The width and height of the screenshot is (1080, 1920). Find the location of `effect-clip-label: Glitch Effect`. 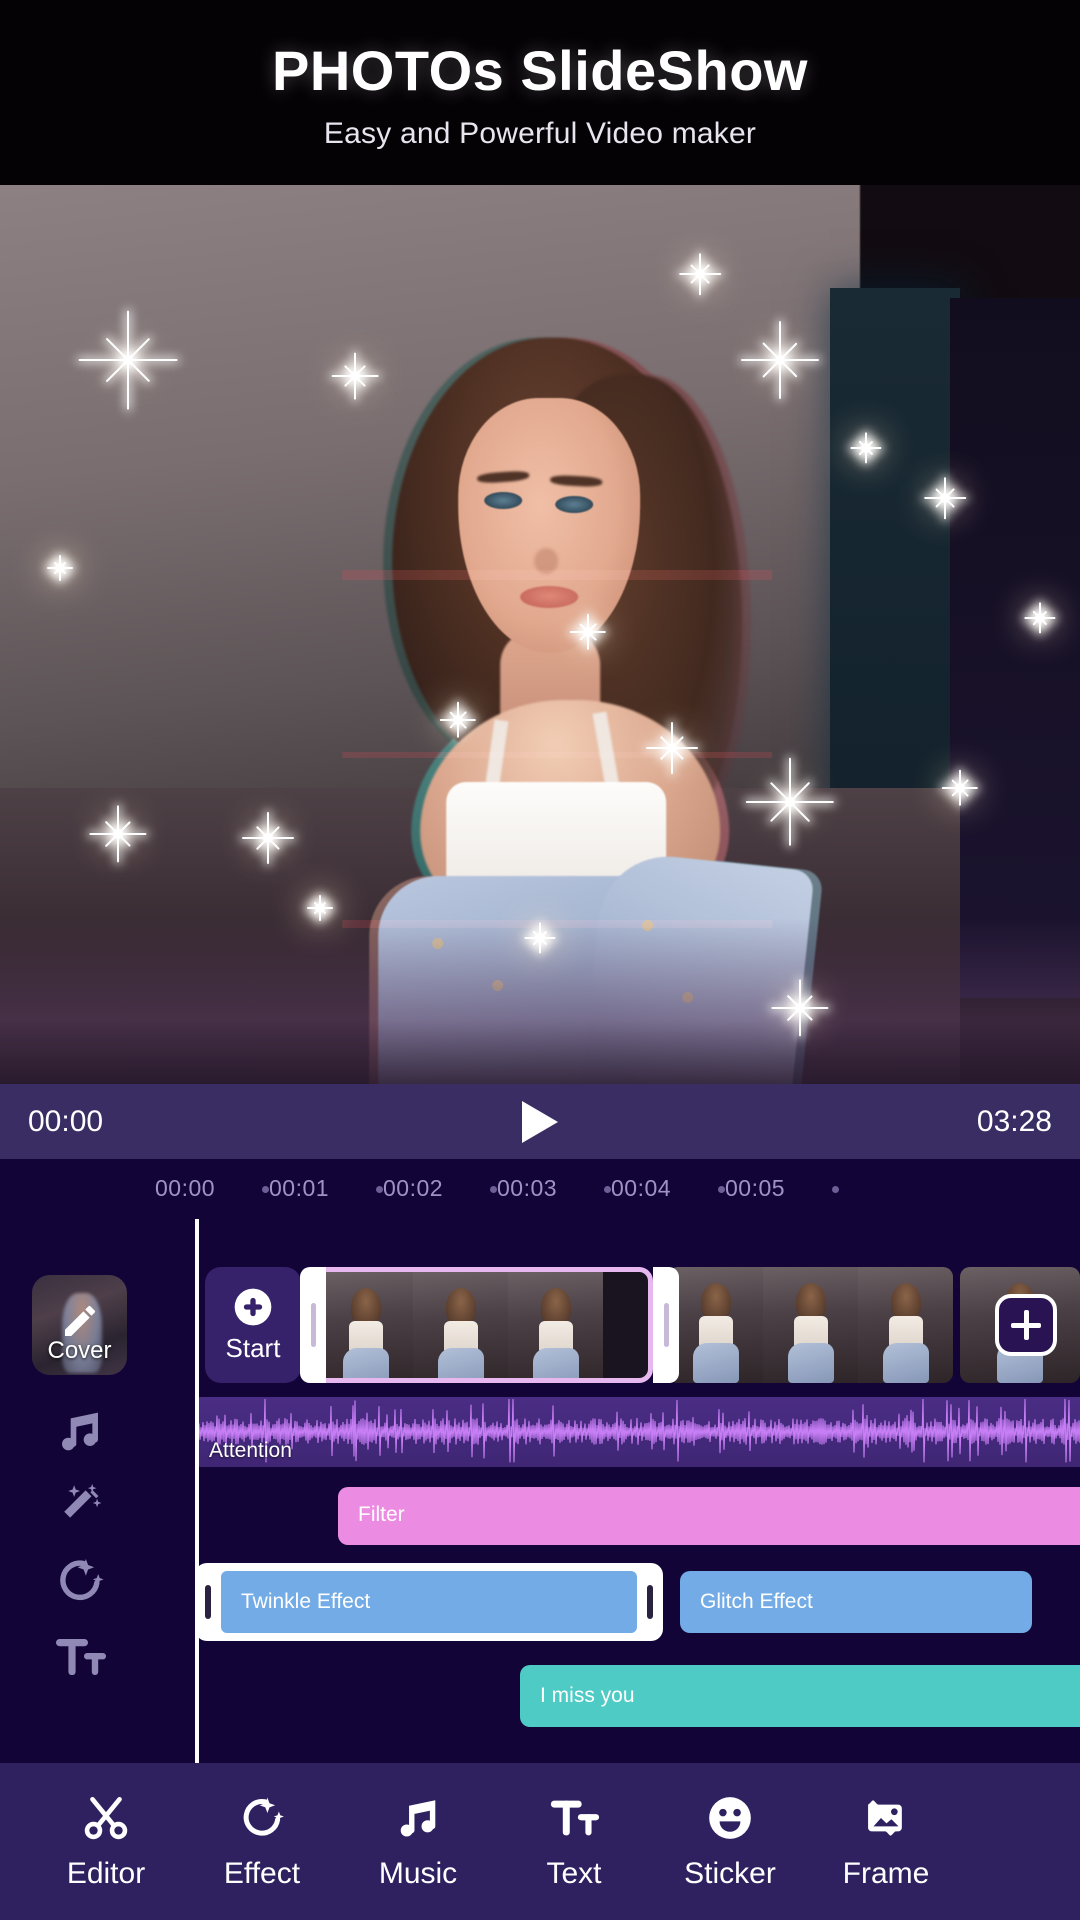

effect-clip-label: Glitch Effect is located at coordinates (756, 1601).